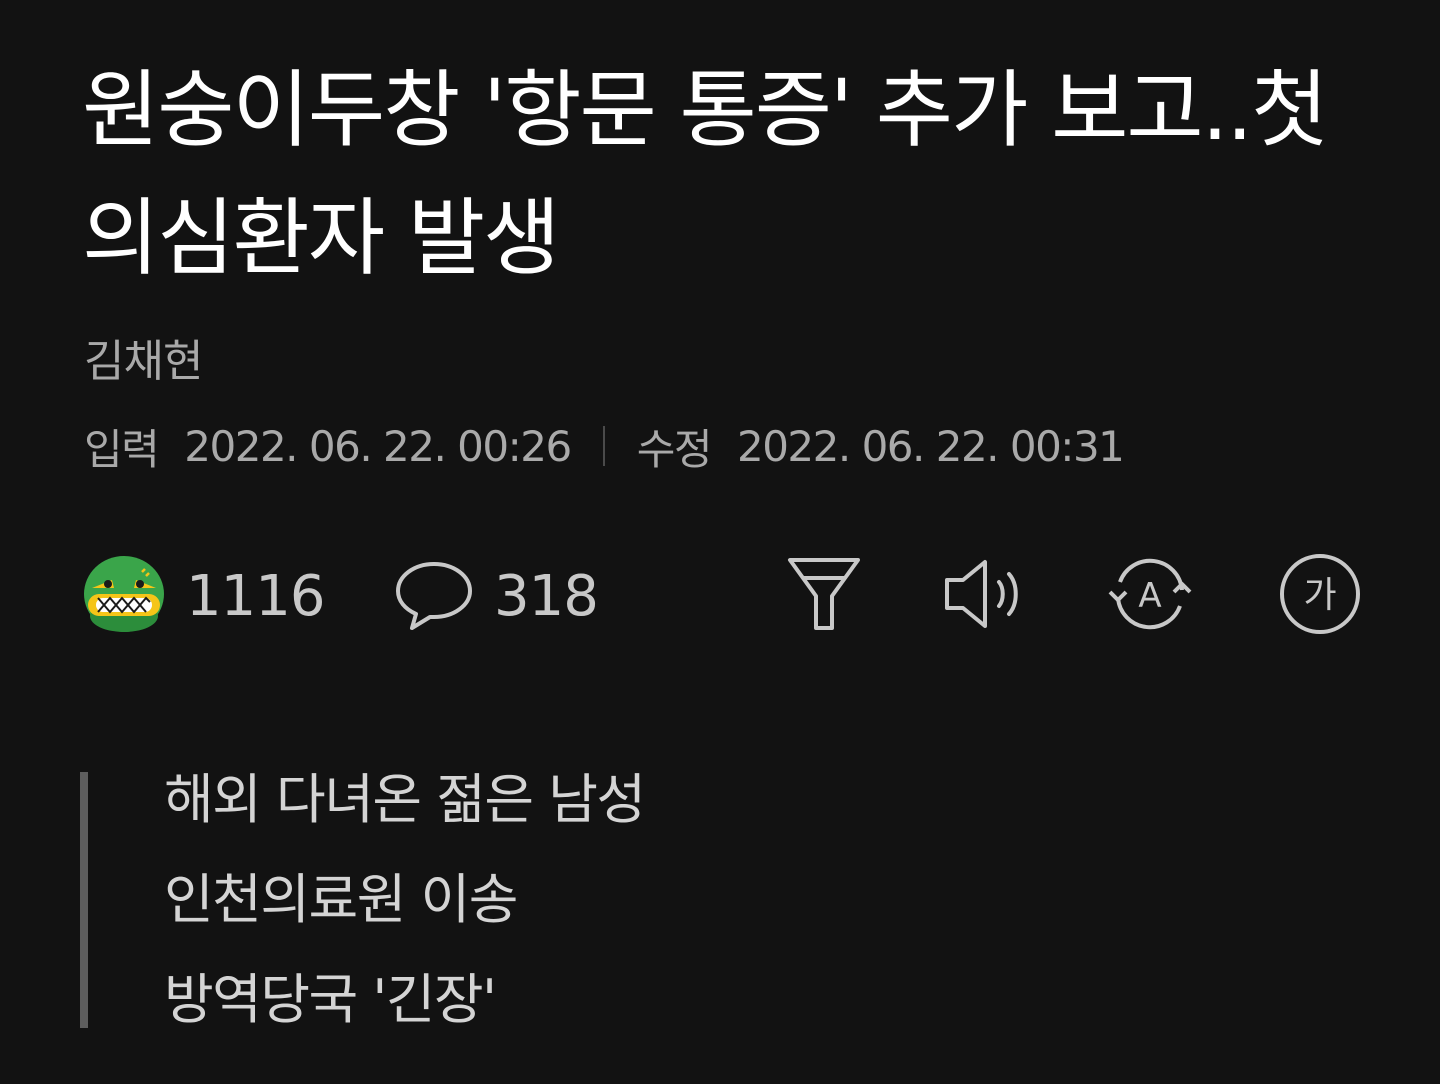  I want to click on summary-button, so click(824, 596).